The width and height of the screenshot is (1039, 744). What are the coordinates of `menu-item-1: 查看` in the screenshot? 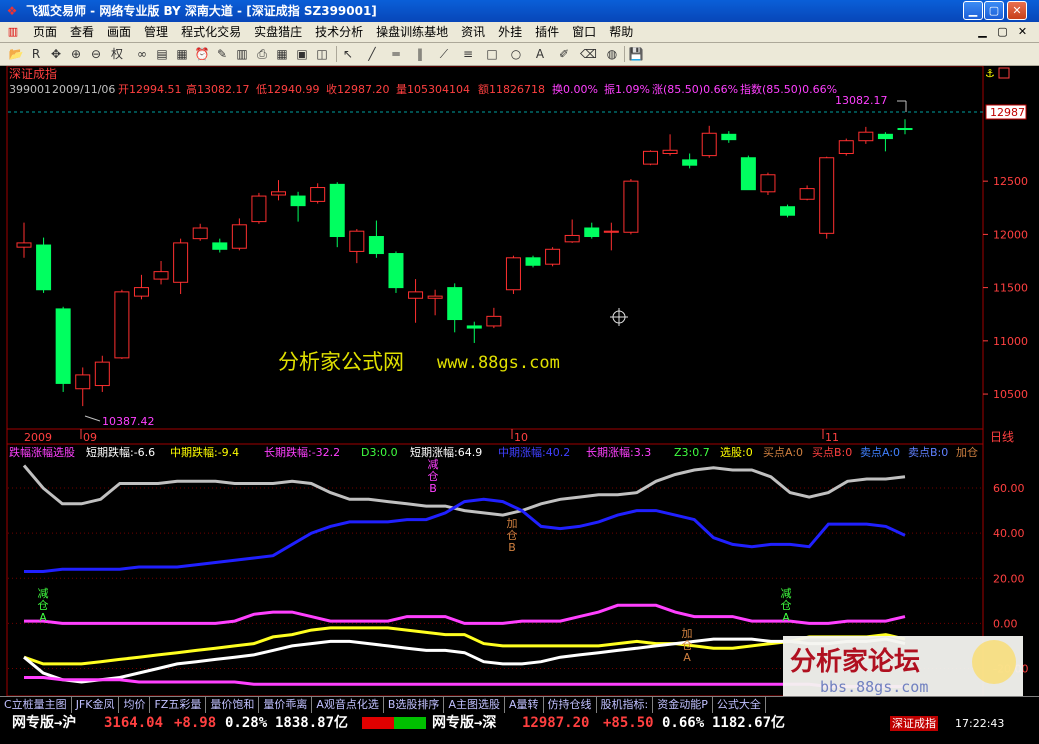 It's located at (81, 32).